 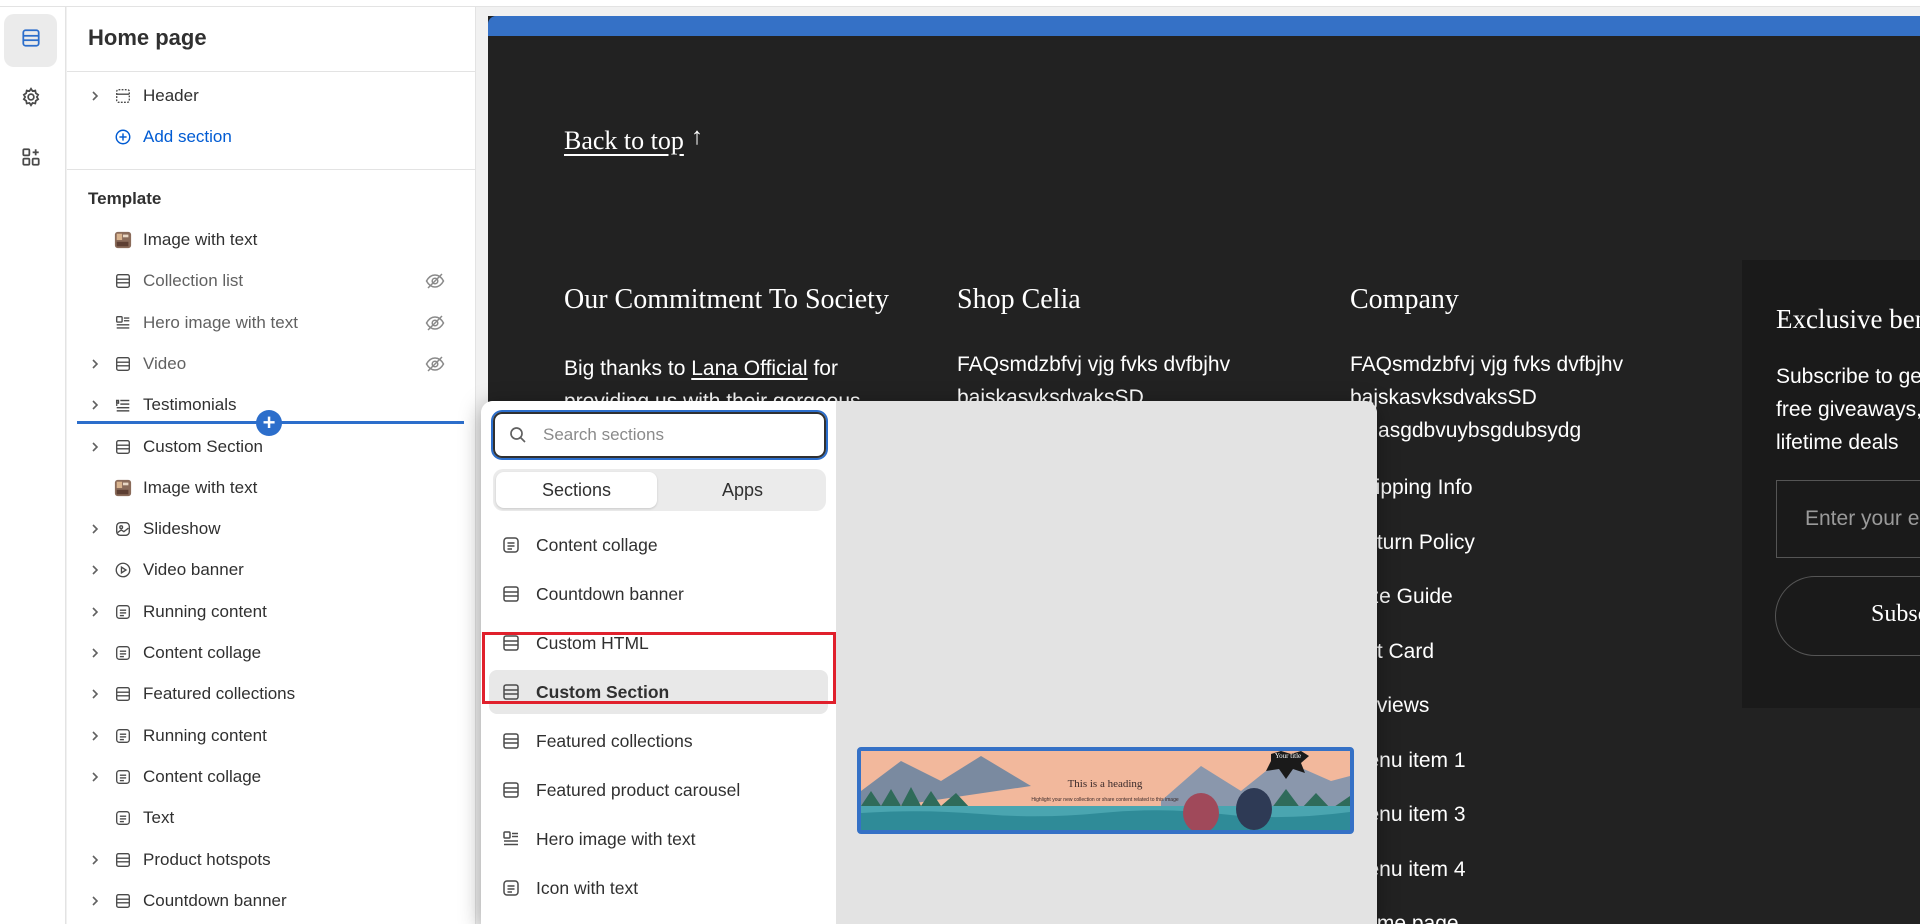 I want to click on preview-badge-text: Your title, so click(x=1288, y=756).